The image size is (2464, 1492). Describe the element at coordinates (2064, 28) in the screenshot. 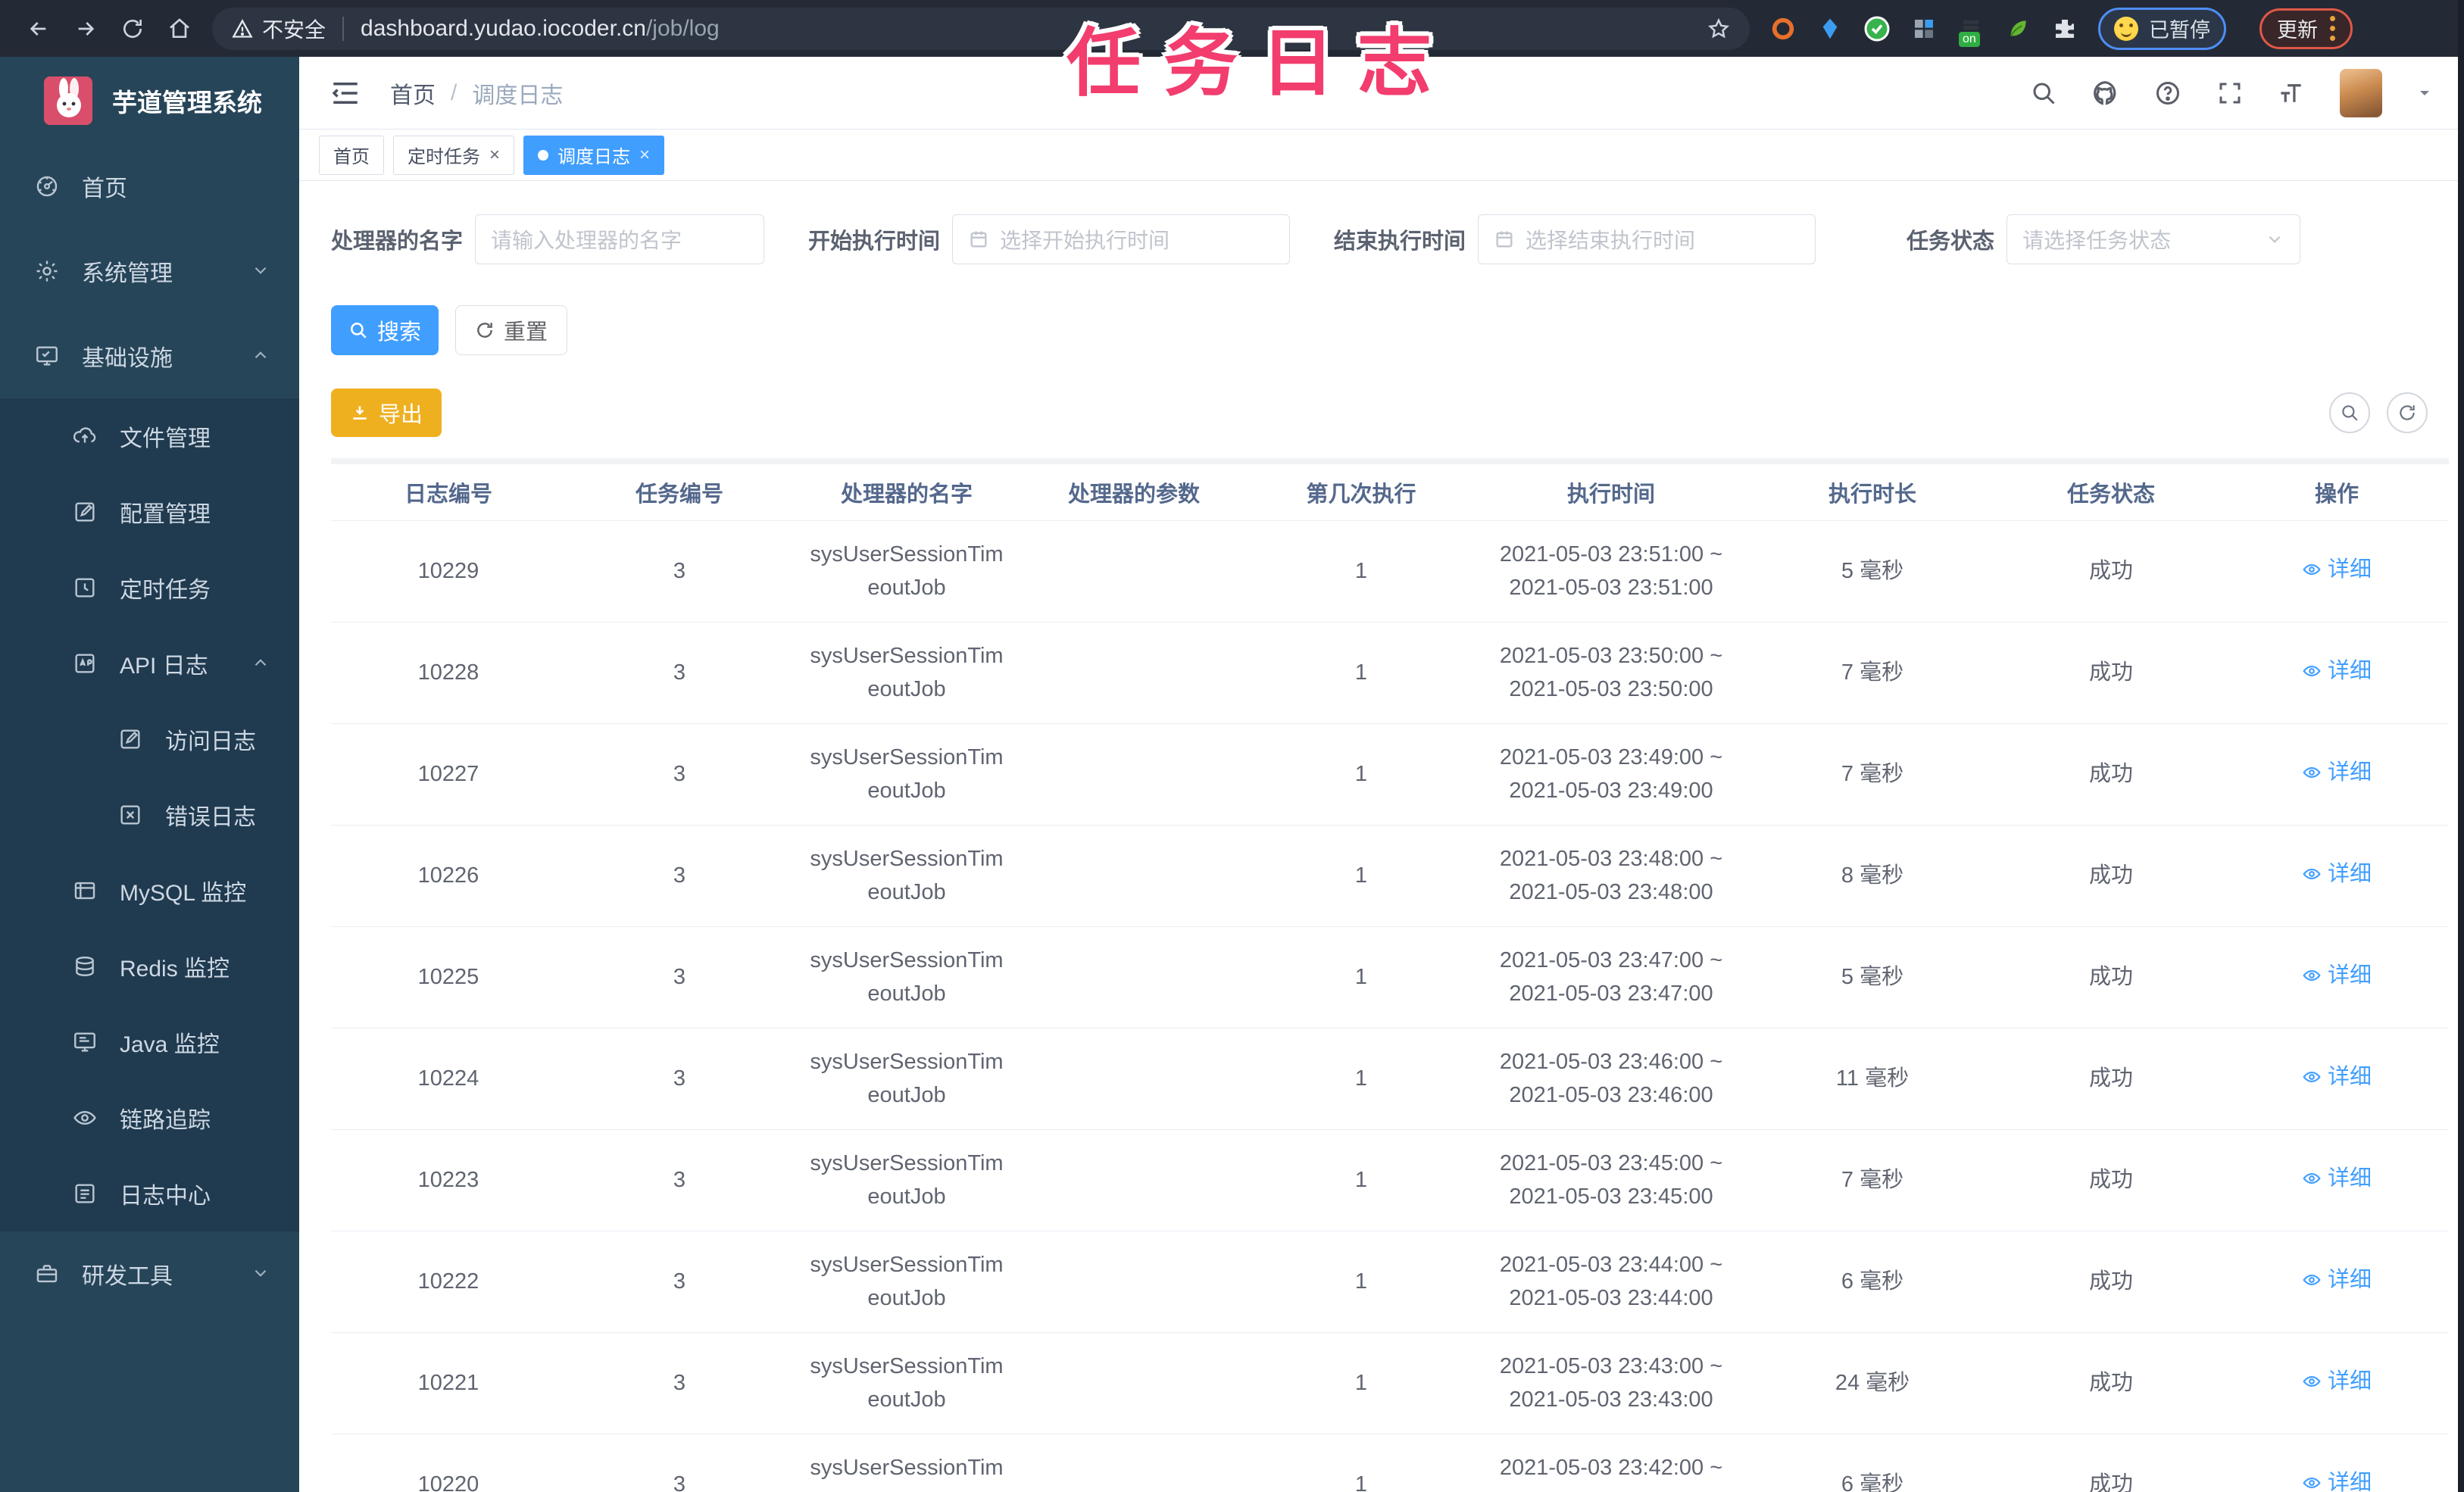

I see `extension-puzzle-icon` at that location.